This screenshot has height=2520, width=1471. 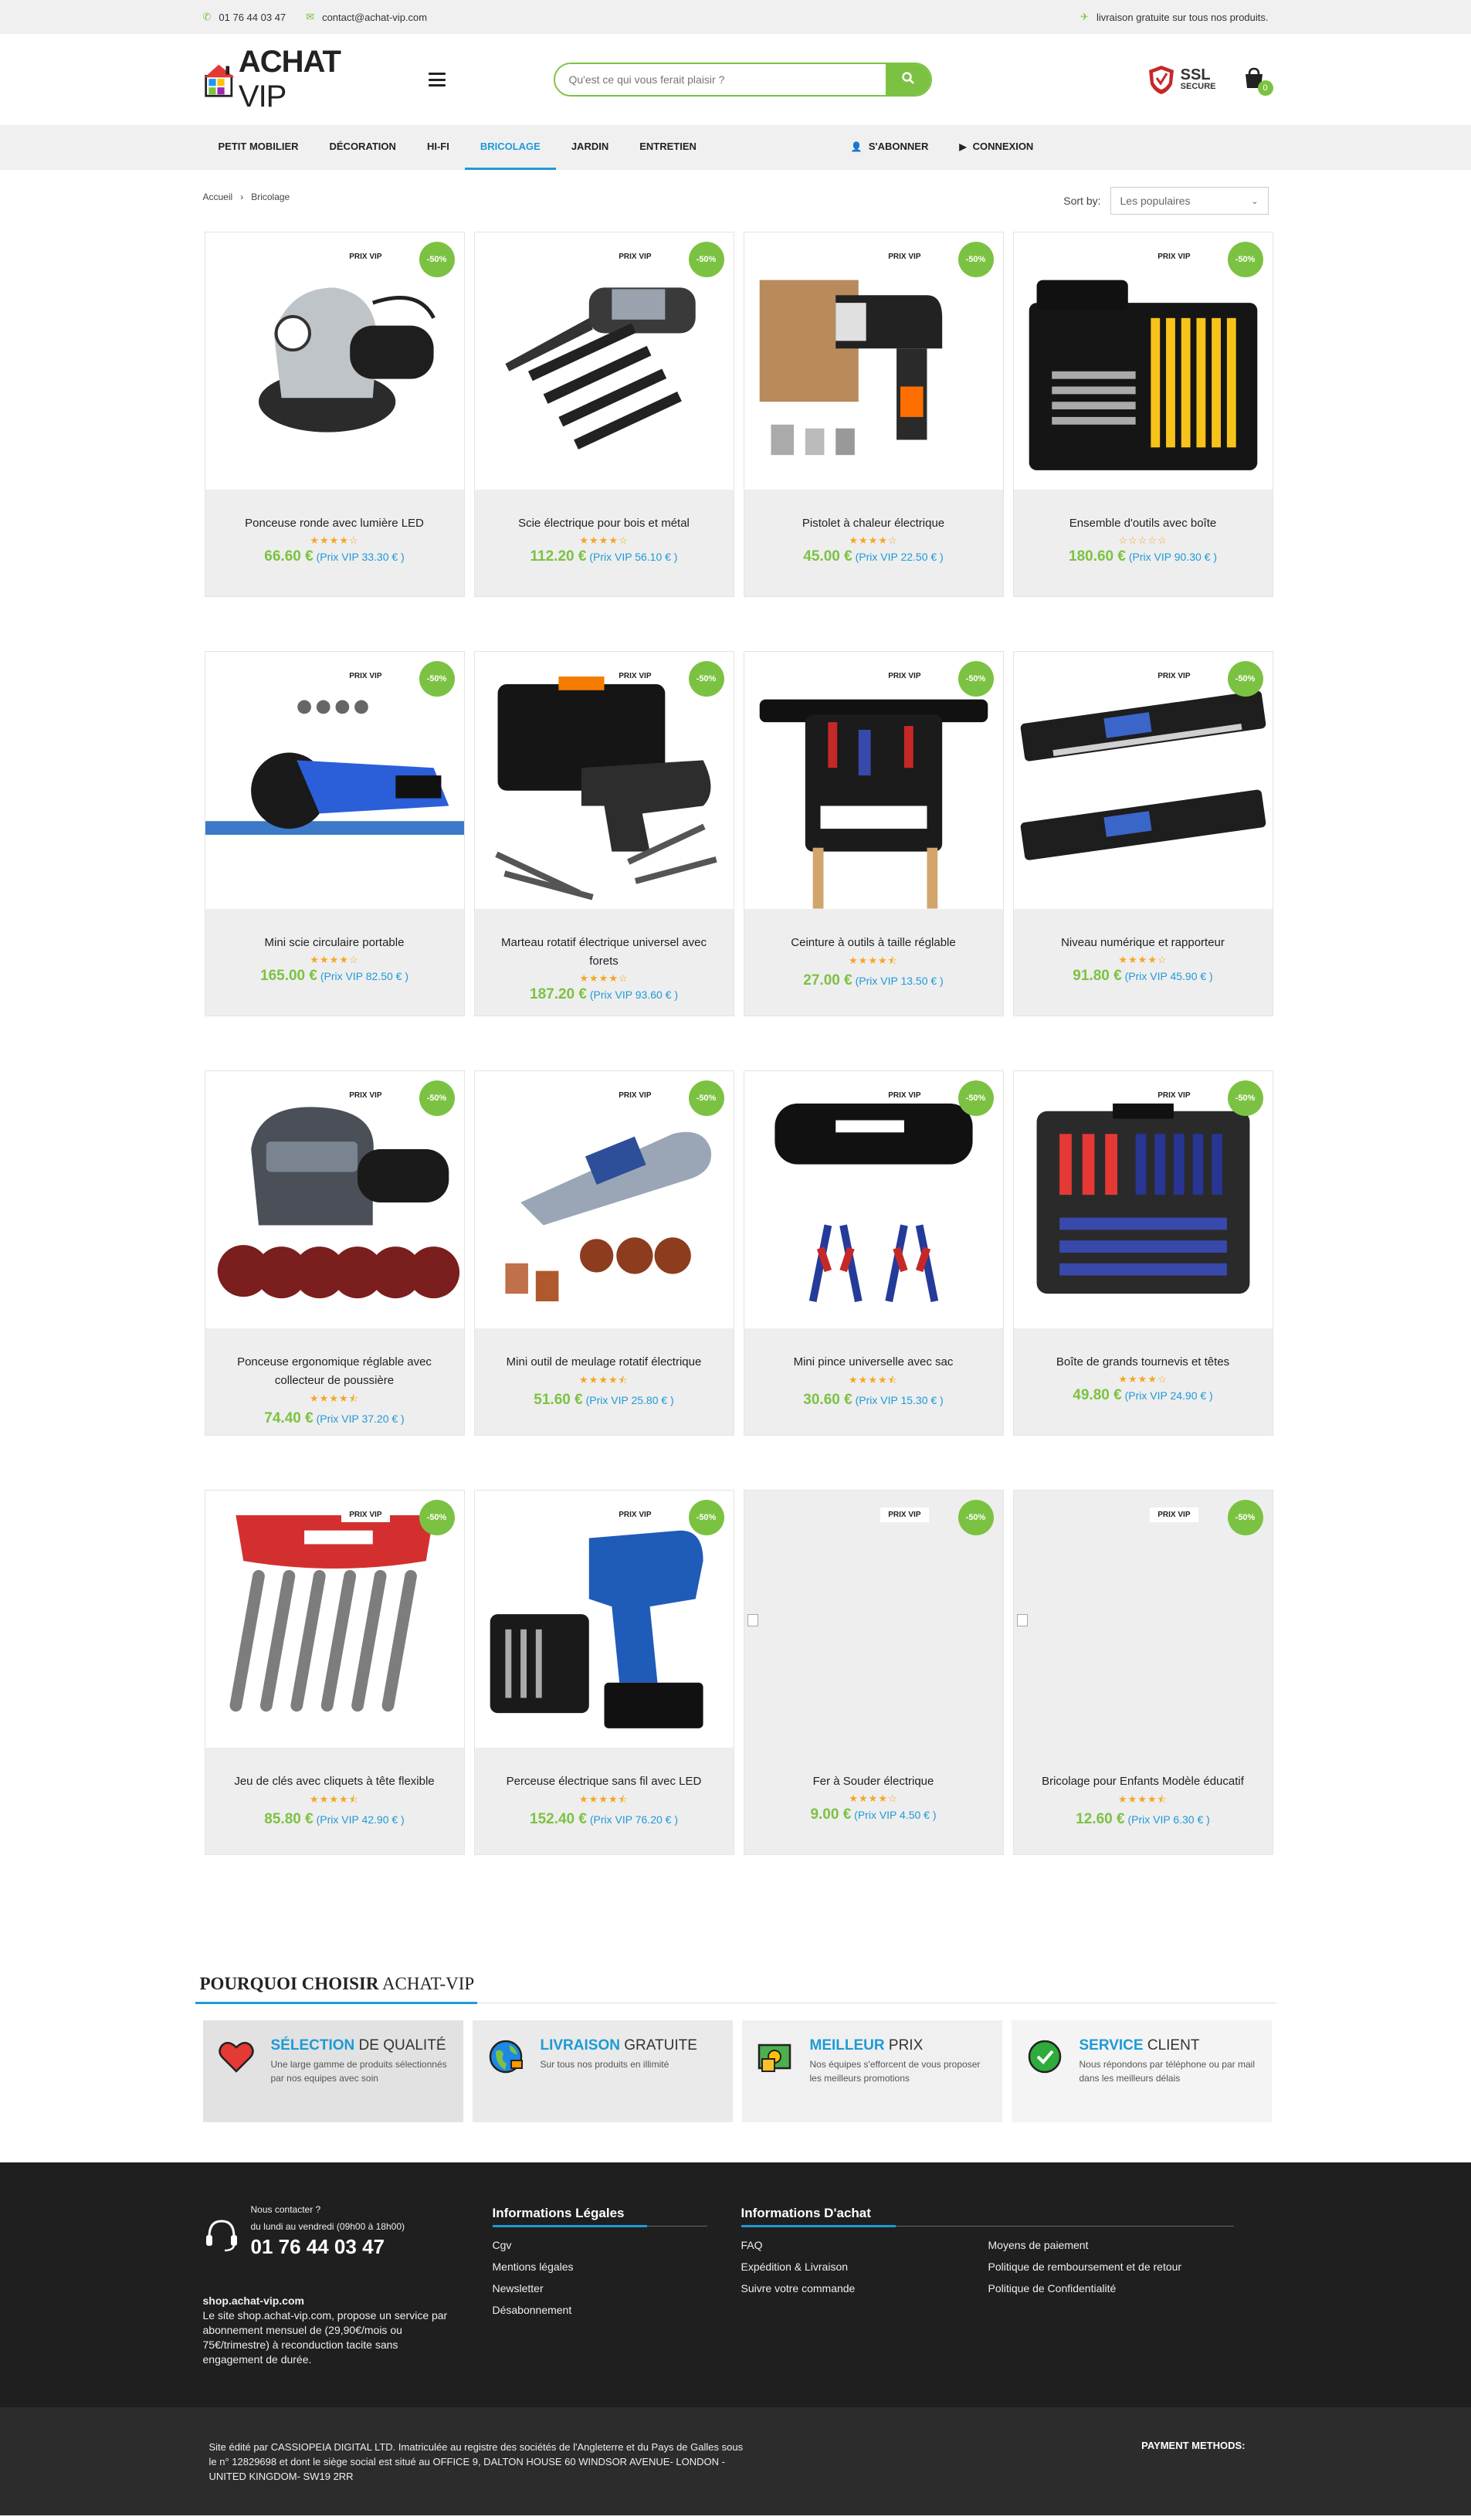 What do you see at coordinates (656, 557) in the screenshot?
I see `price-vip: 56.10 € )` at bounding box center [656, 557].